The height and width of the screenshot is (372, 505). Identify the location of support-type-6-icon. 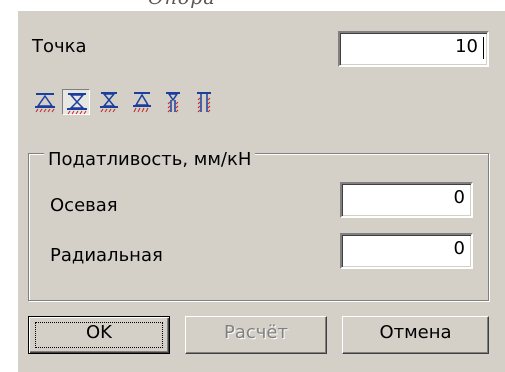
(204, 102).